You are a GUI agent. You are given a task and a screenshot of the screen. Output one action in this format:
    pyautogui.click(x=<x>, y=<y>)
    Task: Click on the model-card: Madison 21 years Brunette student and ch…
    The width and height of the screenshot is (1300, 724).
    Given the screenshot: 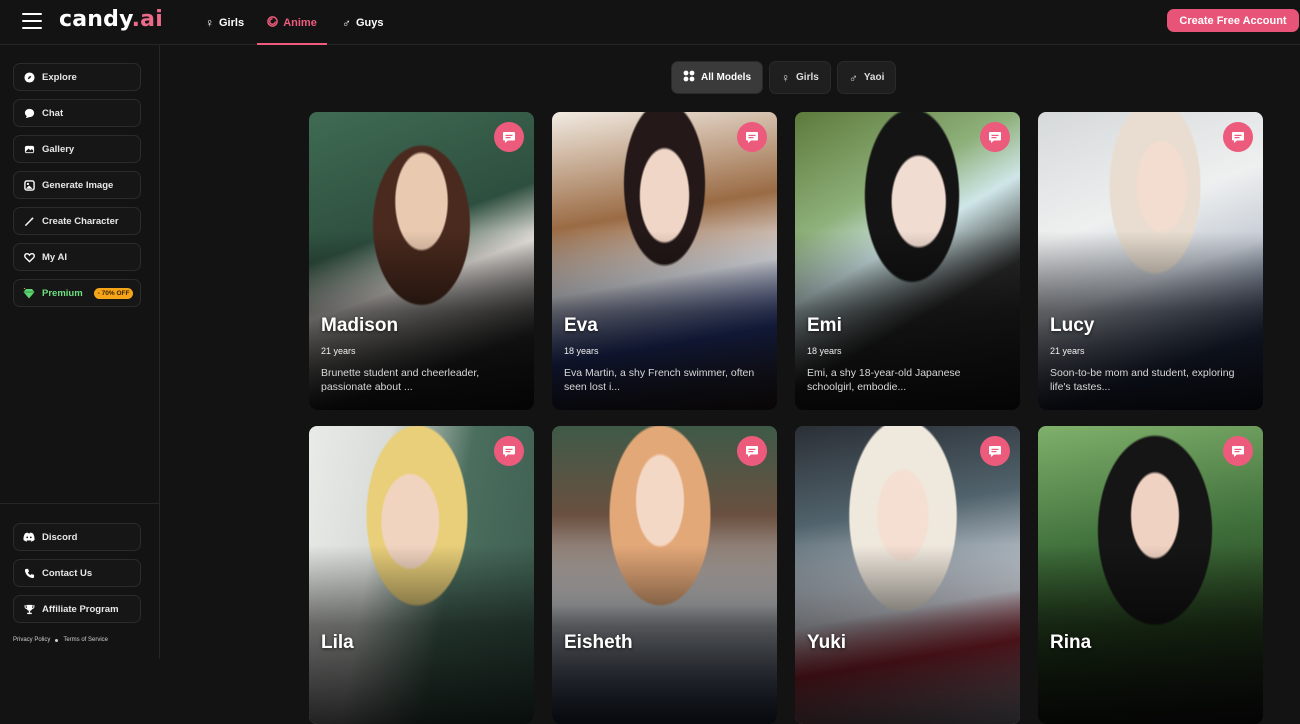 What is the action you would take?
    pyautogui.click(x=421, y=261)
    